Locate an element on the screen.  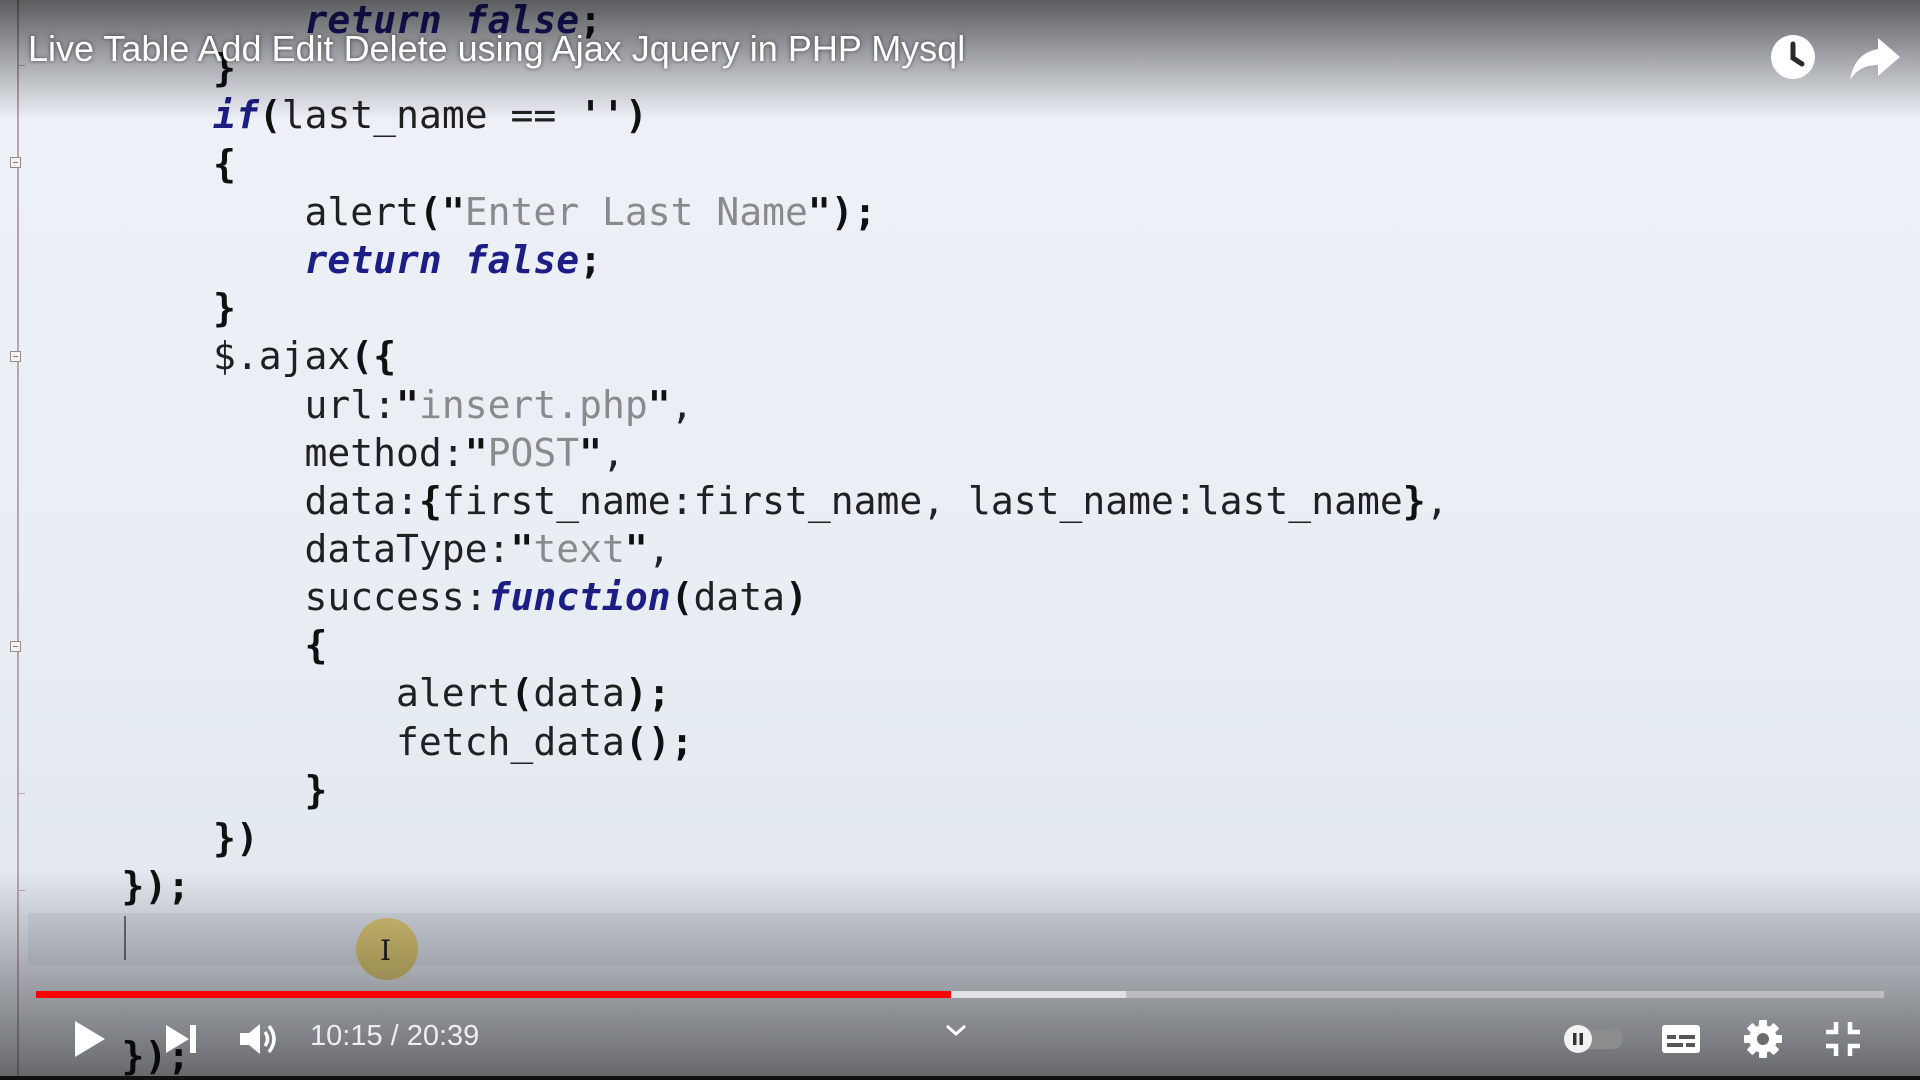
code-line: dataType:"text", is located at coordinates (350, 549).